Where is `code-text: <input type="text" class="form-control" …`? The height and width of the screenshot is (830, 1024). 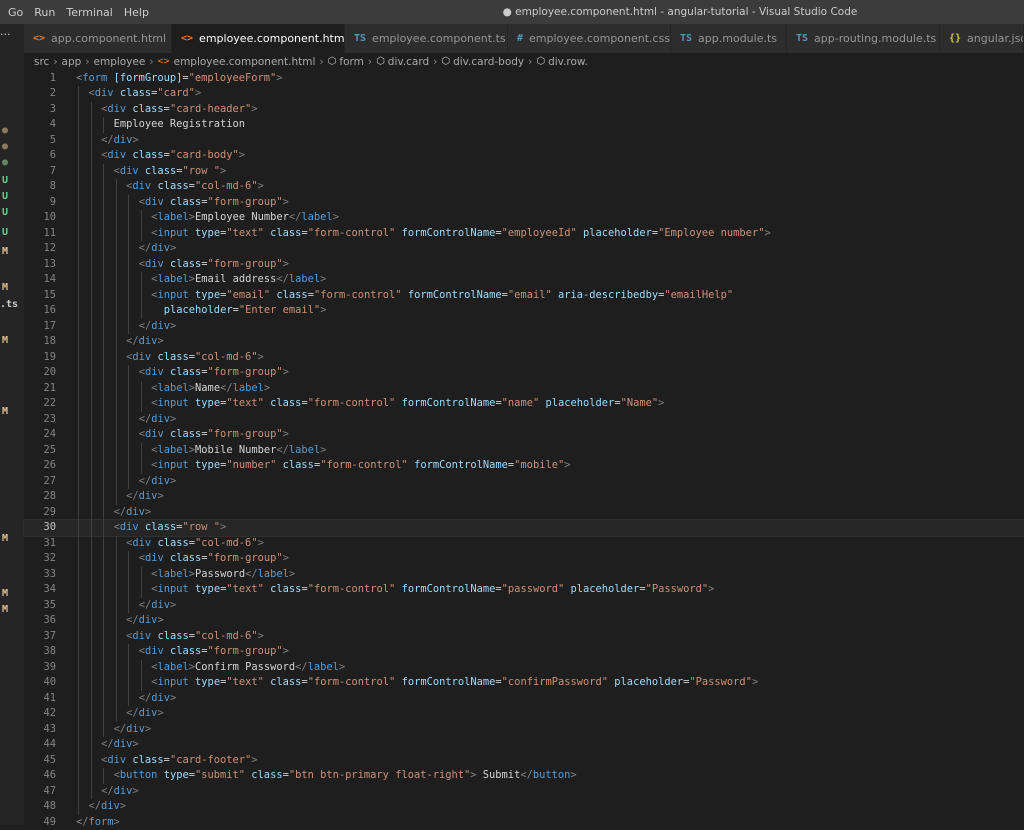 code-text: <input type="text" class="form-control" … is located at coordinates (454, 683).